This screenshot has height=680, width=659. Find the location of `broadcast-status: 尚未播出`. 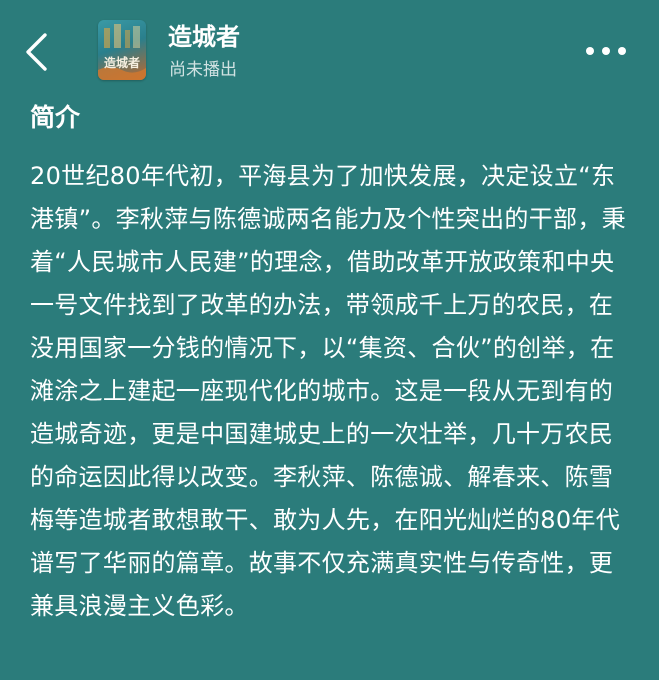

broadcast-status: 尚未播出 is located at coordinates (203, 70).